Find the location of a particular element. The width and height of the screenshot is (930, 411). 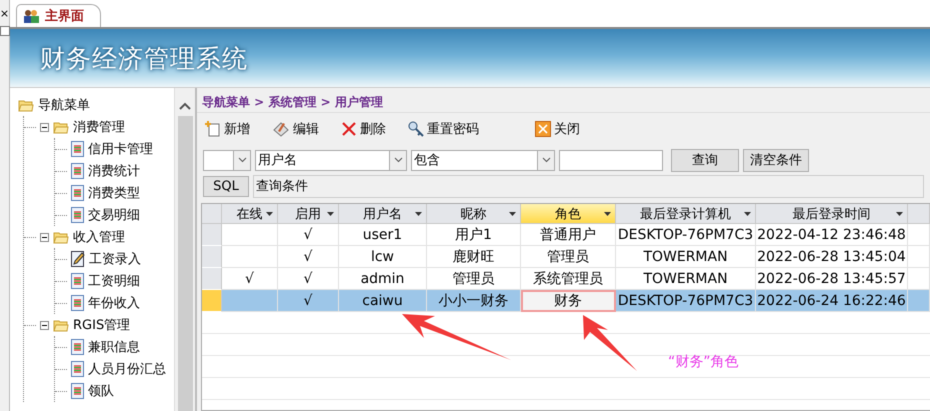

field-dropdown: 用户名 is located at coordinates (331, 160).